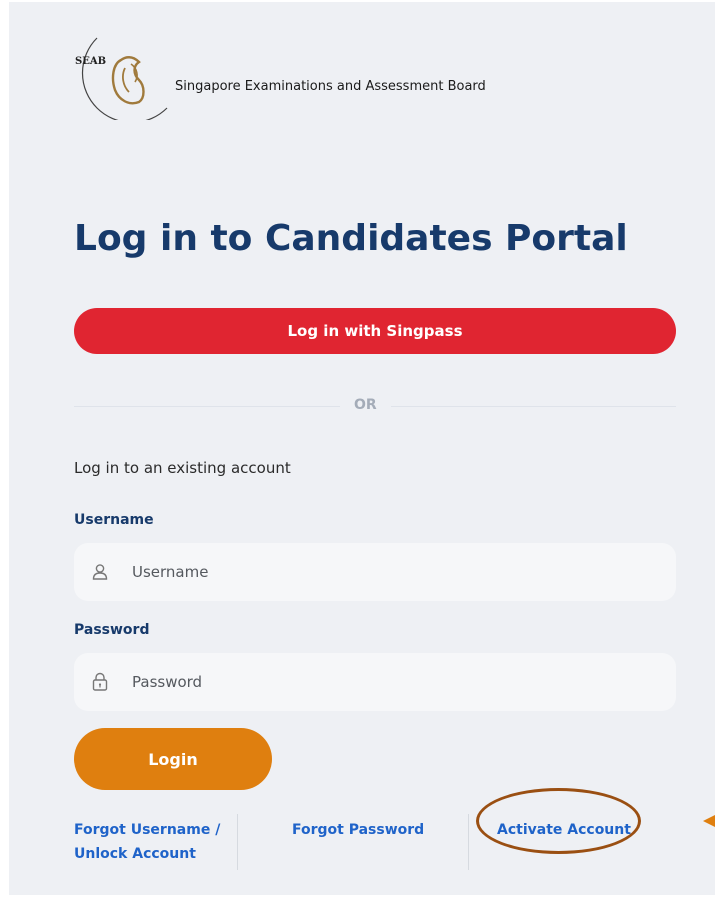  Describe the element at coordinates (382, 572) in the screenshot. I see `username-input` at that location.